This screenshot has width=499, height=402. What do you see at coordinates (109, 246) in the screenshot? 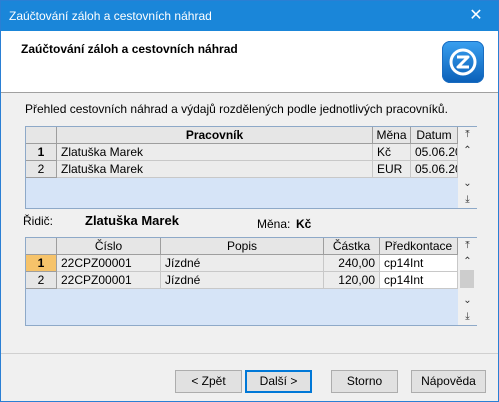
I see `column-header-number: Číslo` at bounding box center [109, 246].